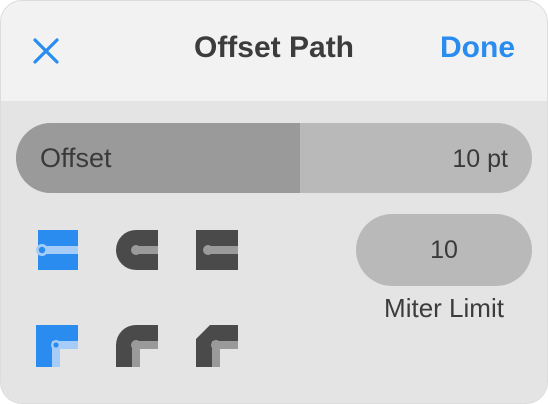 This screenshot has width=548, height=404. What do you see at coordinates (216, 250) in the screenshot?
I see `projecting-cap-icon` at bounding box center [216, 250].